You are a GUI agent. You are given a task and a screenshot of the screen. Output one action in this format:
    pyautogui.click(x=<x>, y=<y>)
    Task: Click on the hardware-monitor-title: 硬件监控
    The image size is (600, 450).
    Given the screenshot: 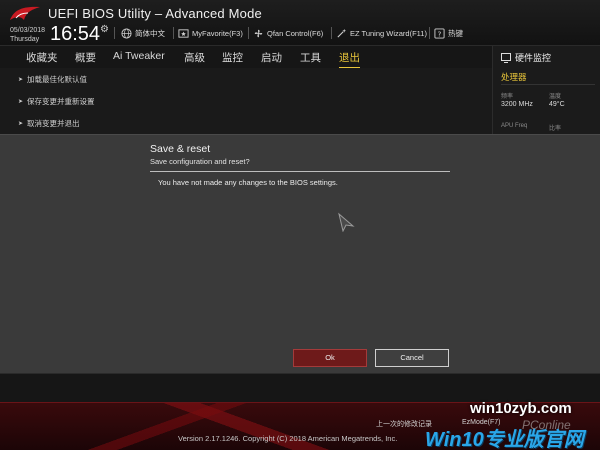 What is the action you would take?
    pyautogui.click(x=526, y=57)
    